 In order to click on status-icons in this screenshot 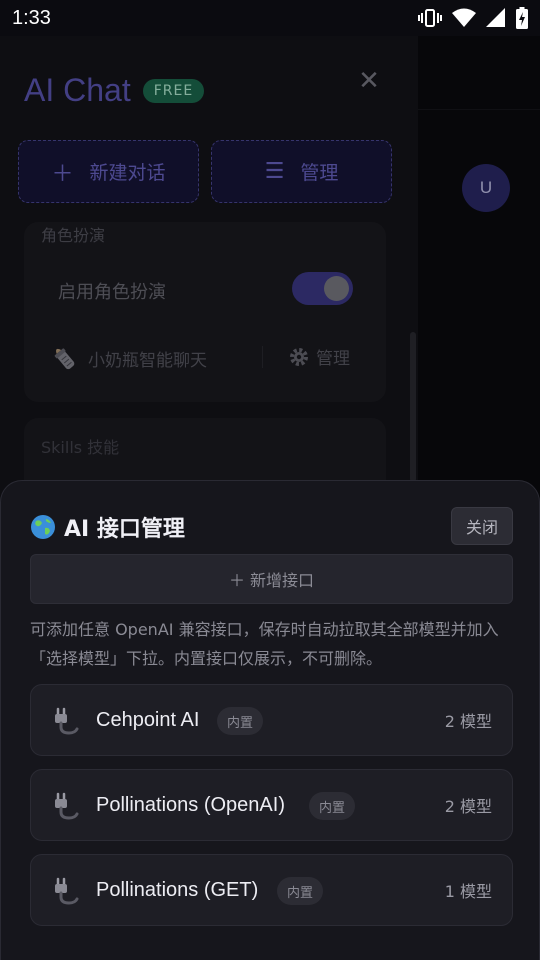, I will do `click(473, 18)`.